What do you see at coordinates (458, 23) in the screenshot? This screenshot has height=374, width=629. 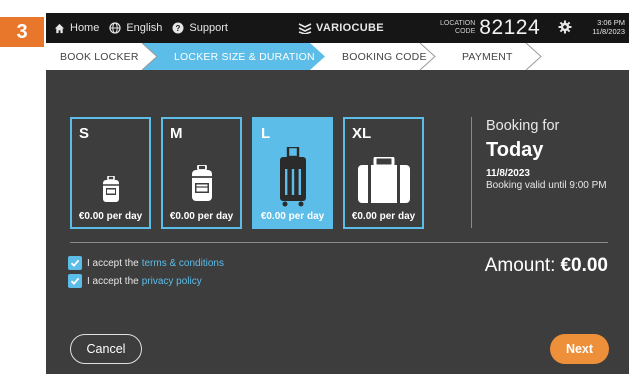 I see `location-label-line1: LOCATION` at bounding box center [458, 23].